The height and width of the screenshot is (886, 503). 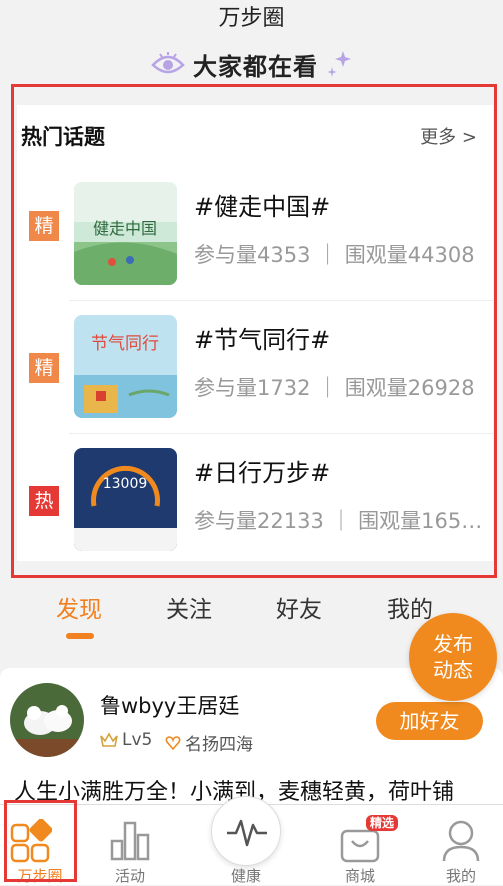 What do you see at coordinates (168, 64) in the screenshot?
I see `eye-icon` at bounding box center [168, 64].